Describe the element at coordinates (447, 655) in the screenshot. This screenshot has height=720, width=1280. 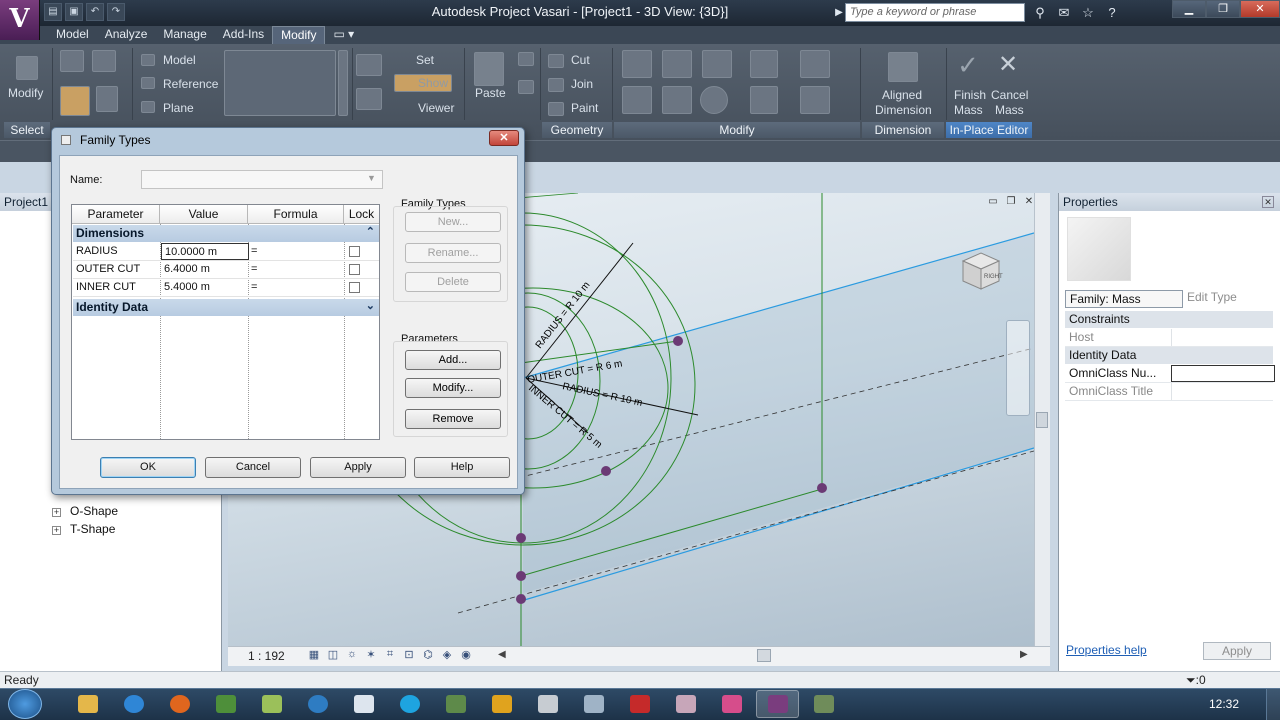
I see `temporary-hide-icon: ◈` at that location.